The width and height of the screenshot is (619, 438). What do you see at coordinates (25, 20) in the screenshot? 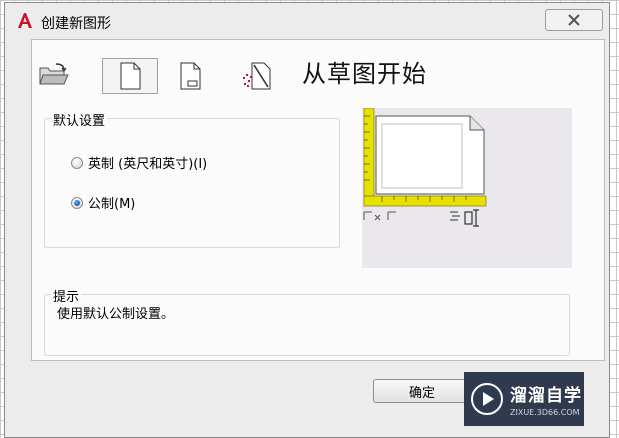
I see `autocad-logo-icon` at bounding box center [25, 20].